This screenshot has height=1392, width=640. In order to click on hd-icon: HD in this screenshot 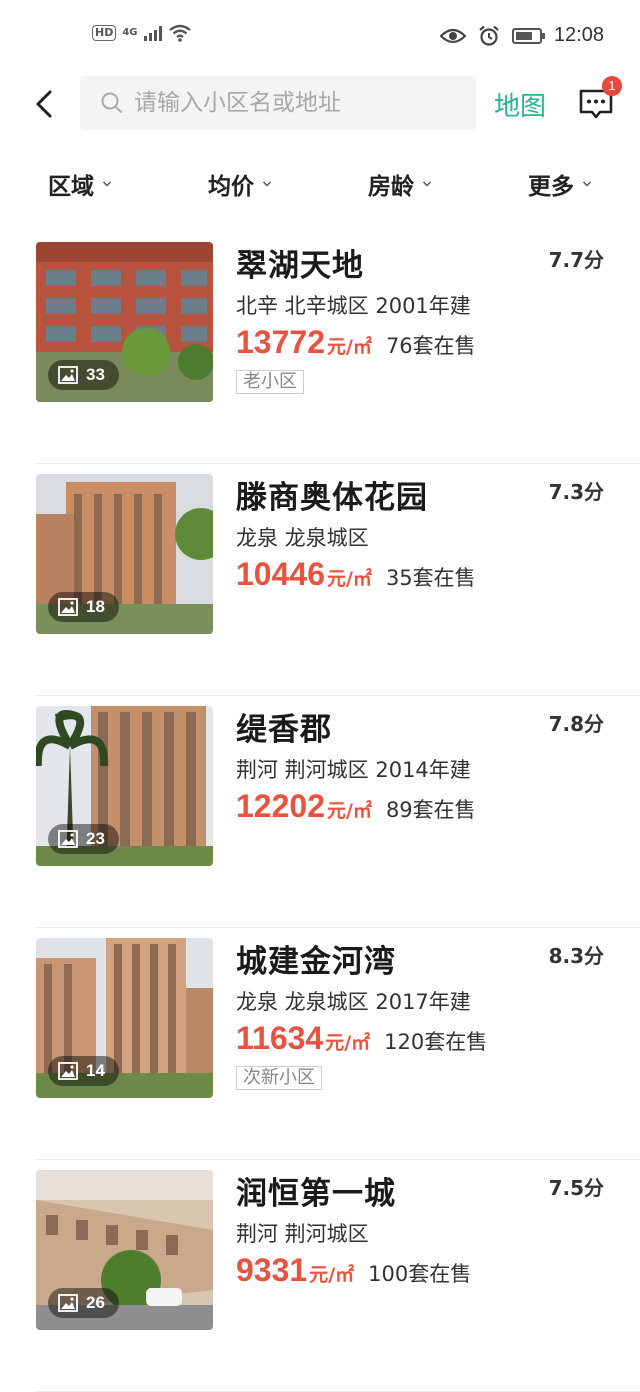, I will do `click(104, 33)`.